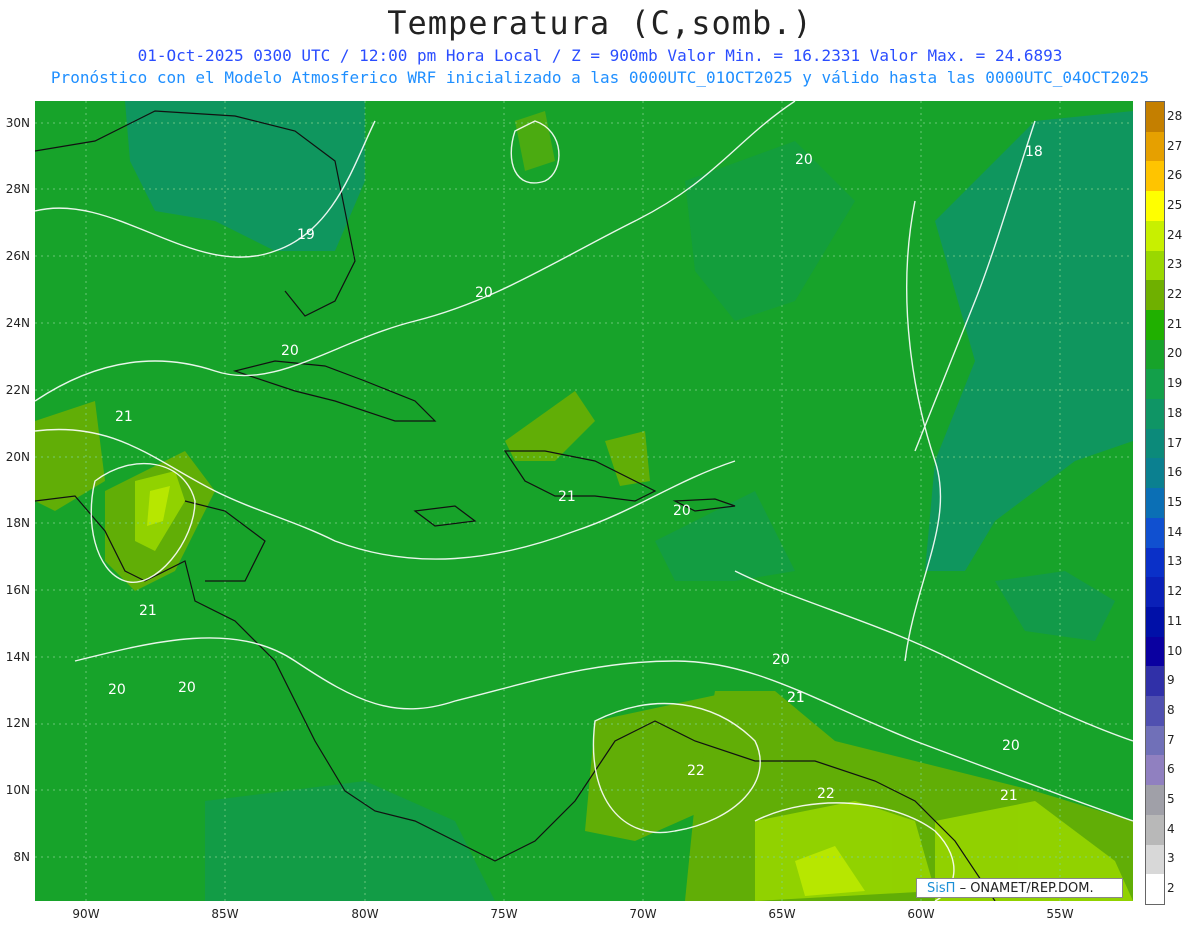 The height and width of the screenshot is (927, 1200). What do you see at coordinates (921, 914) in the screenshot?
I see `lon-label: 60W` at bounding box center [921, 914].